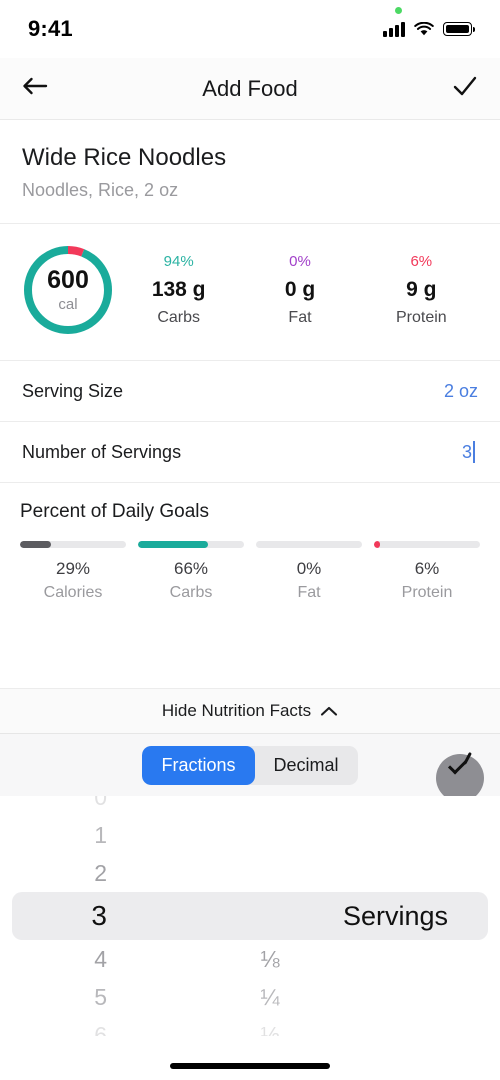 This screenshot has width=500, height=1080. I want to click on serving-size-value: 2 oz, so click(461, 391).